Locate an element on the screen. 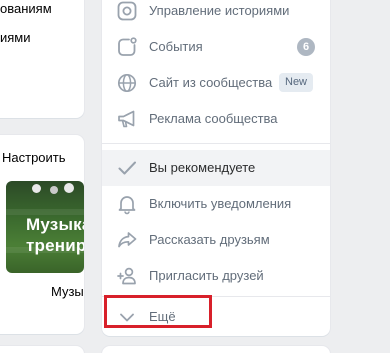 This screenshot has width=390, height=353. thumb-title-line1: Музыка is located at coordinates (55, 224).